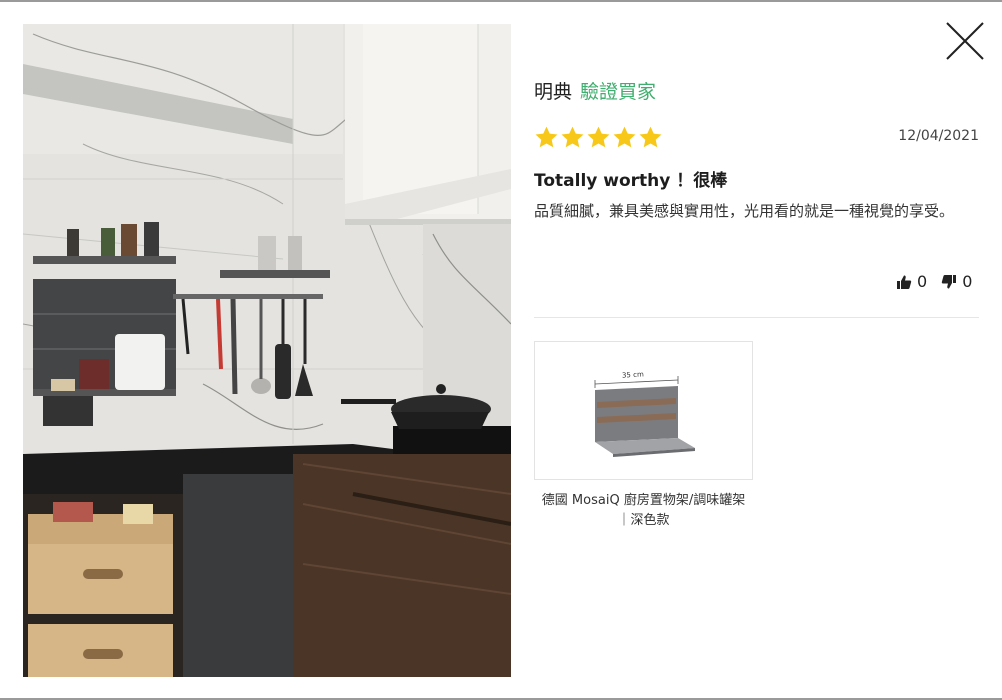 This screenshot has height=700, width=1002. Describe the element at coordinates (643, 511) in the screenshot. I see `product-name-link: 德國 MosaiQ 廚房置物架/調味罐架 ｜深色款` at that location.